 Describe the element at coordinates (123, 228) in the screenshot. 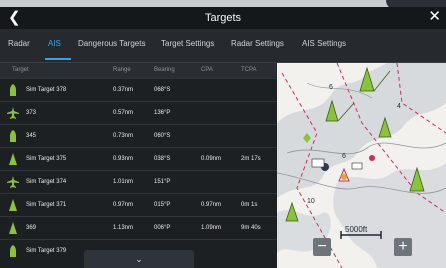

I see `cell-range: 1.13nm` at that location.